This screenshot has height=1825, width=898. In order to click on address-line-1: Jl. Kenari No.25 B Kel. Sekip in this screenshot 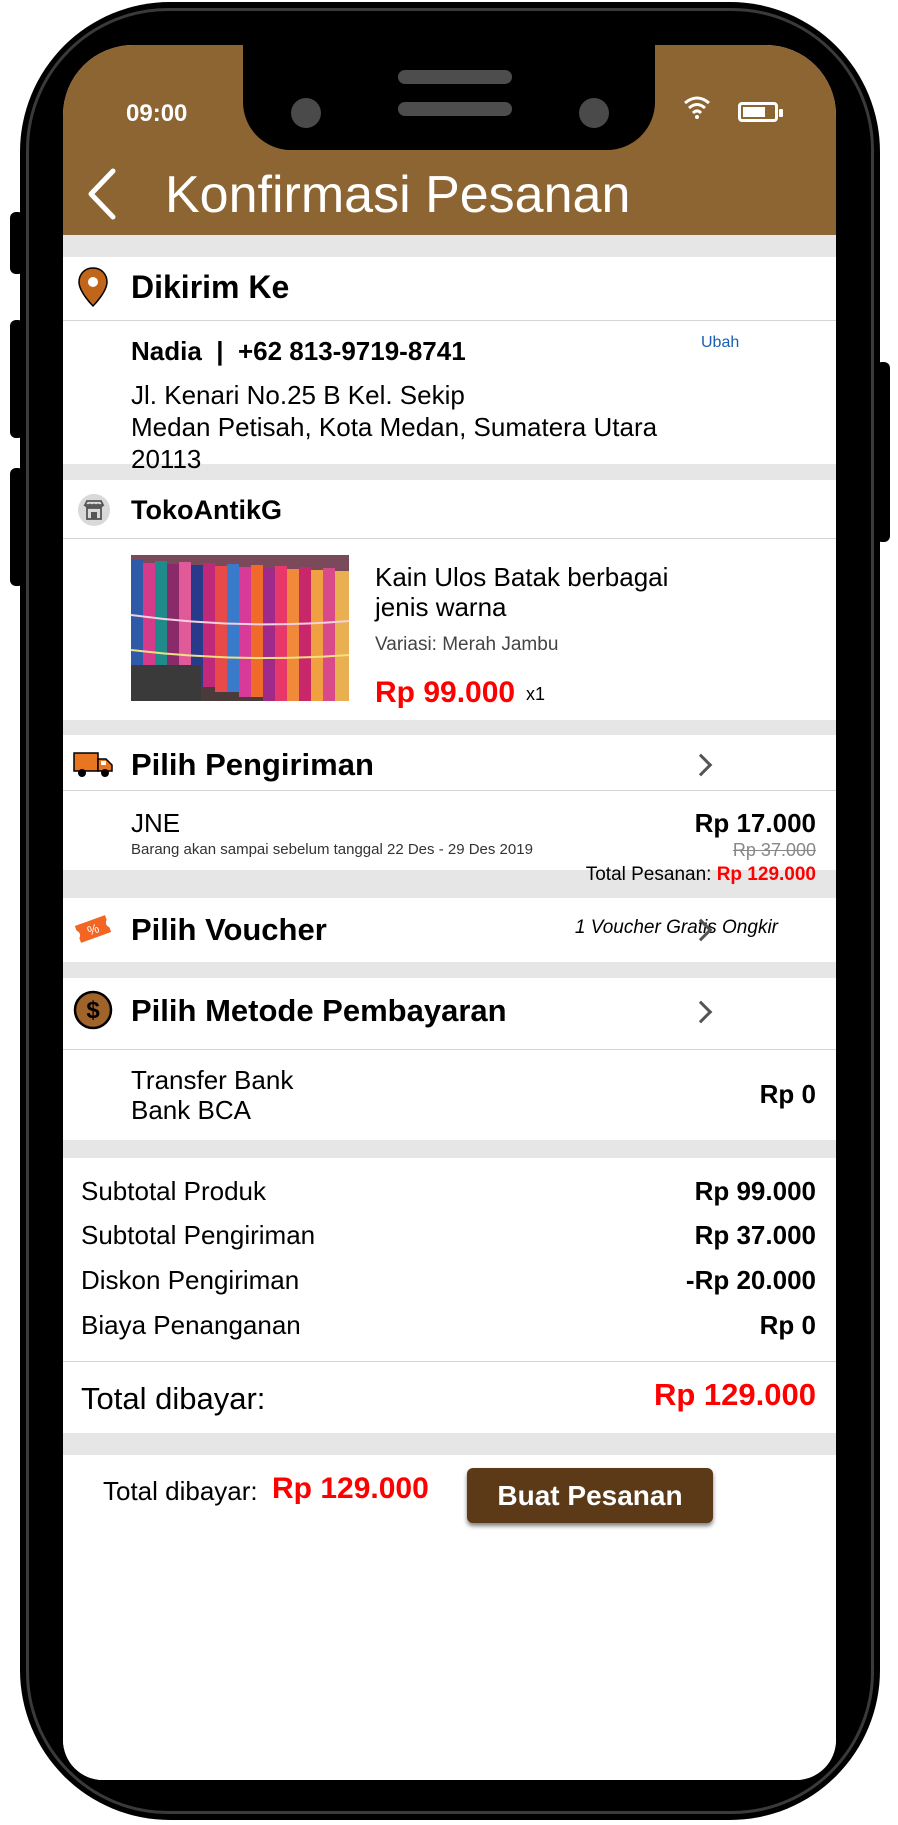, I will do `click(298, 395)`.